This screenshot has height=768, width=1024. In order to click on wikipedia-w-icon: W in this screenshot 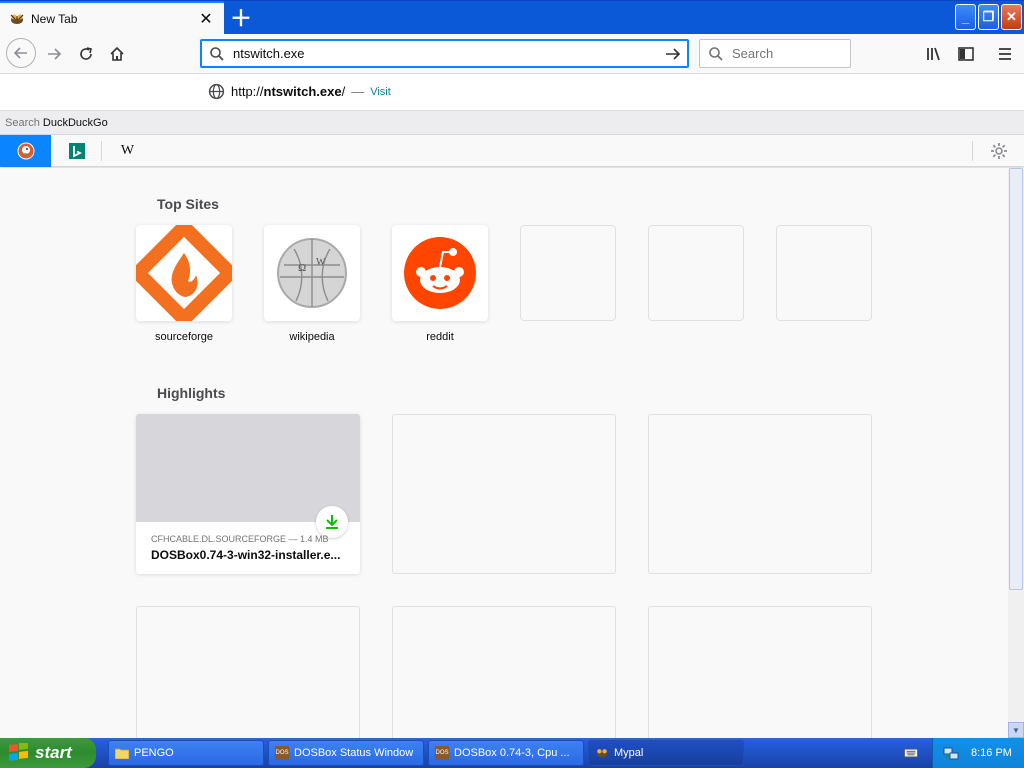, I will do `click(127, 150)`.